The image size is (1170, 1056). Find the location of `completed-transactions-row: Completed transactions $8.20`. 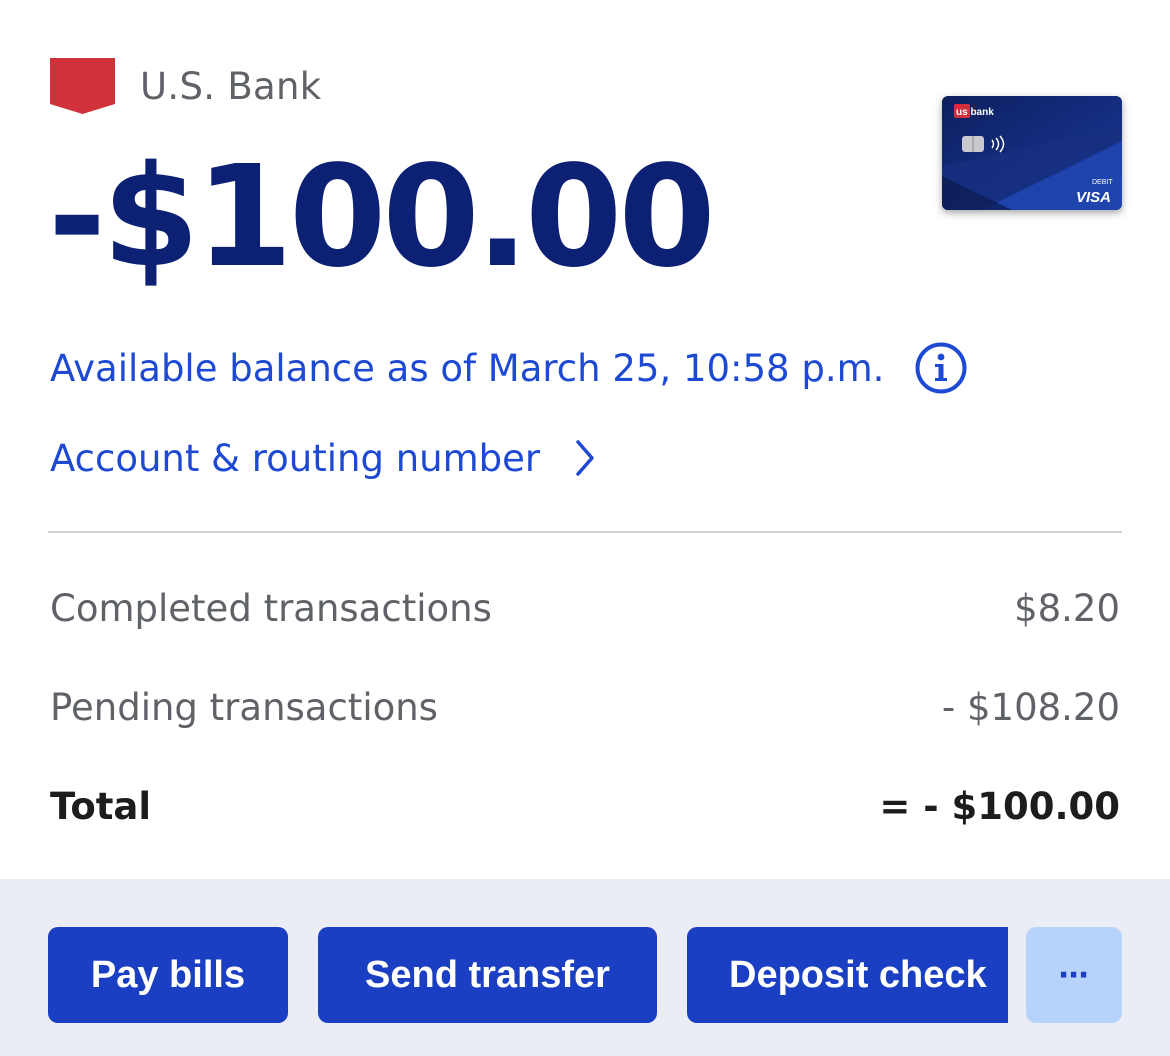

completed-transactions-row: Completed transactions $8.20 is located at coordinates (585, 608).